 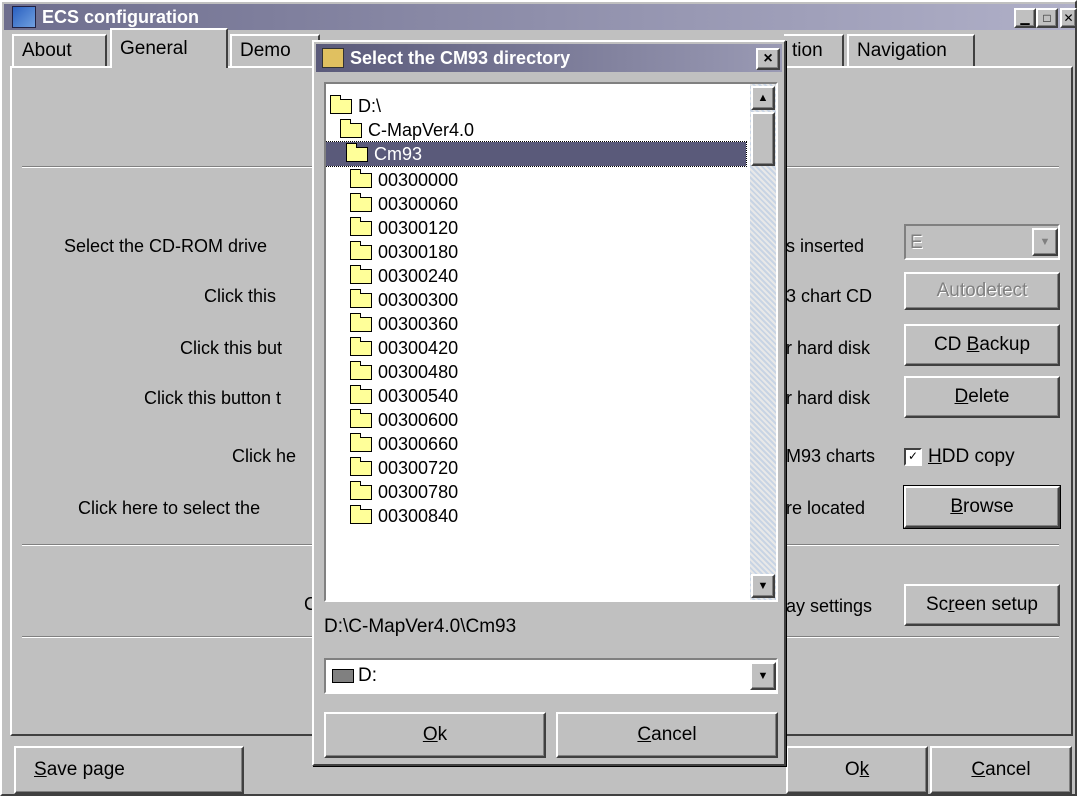 I want to click on folder-label: 00300660, so click(x=418, y=443).